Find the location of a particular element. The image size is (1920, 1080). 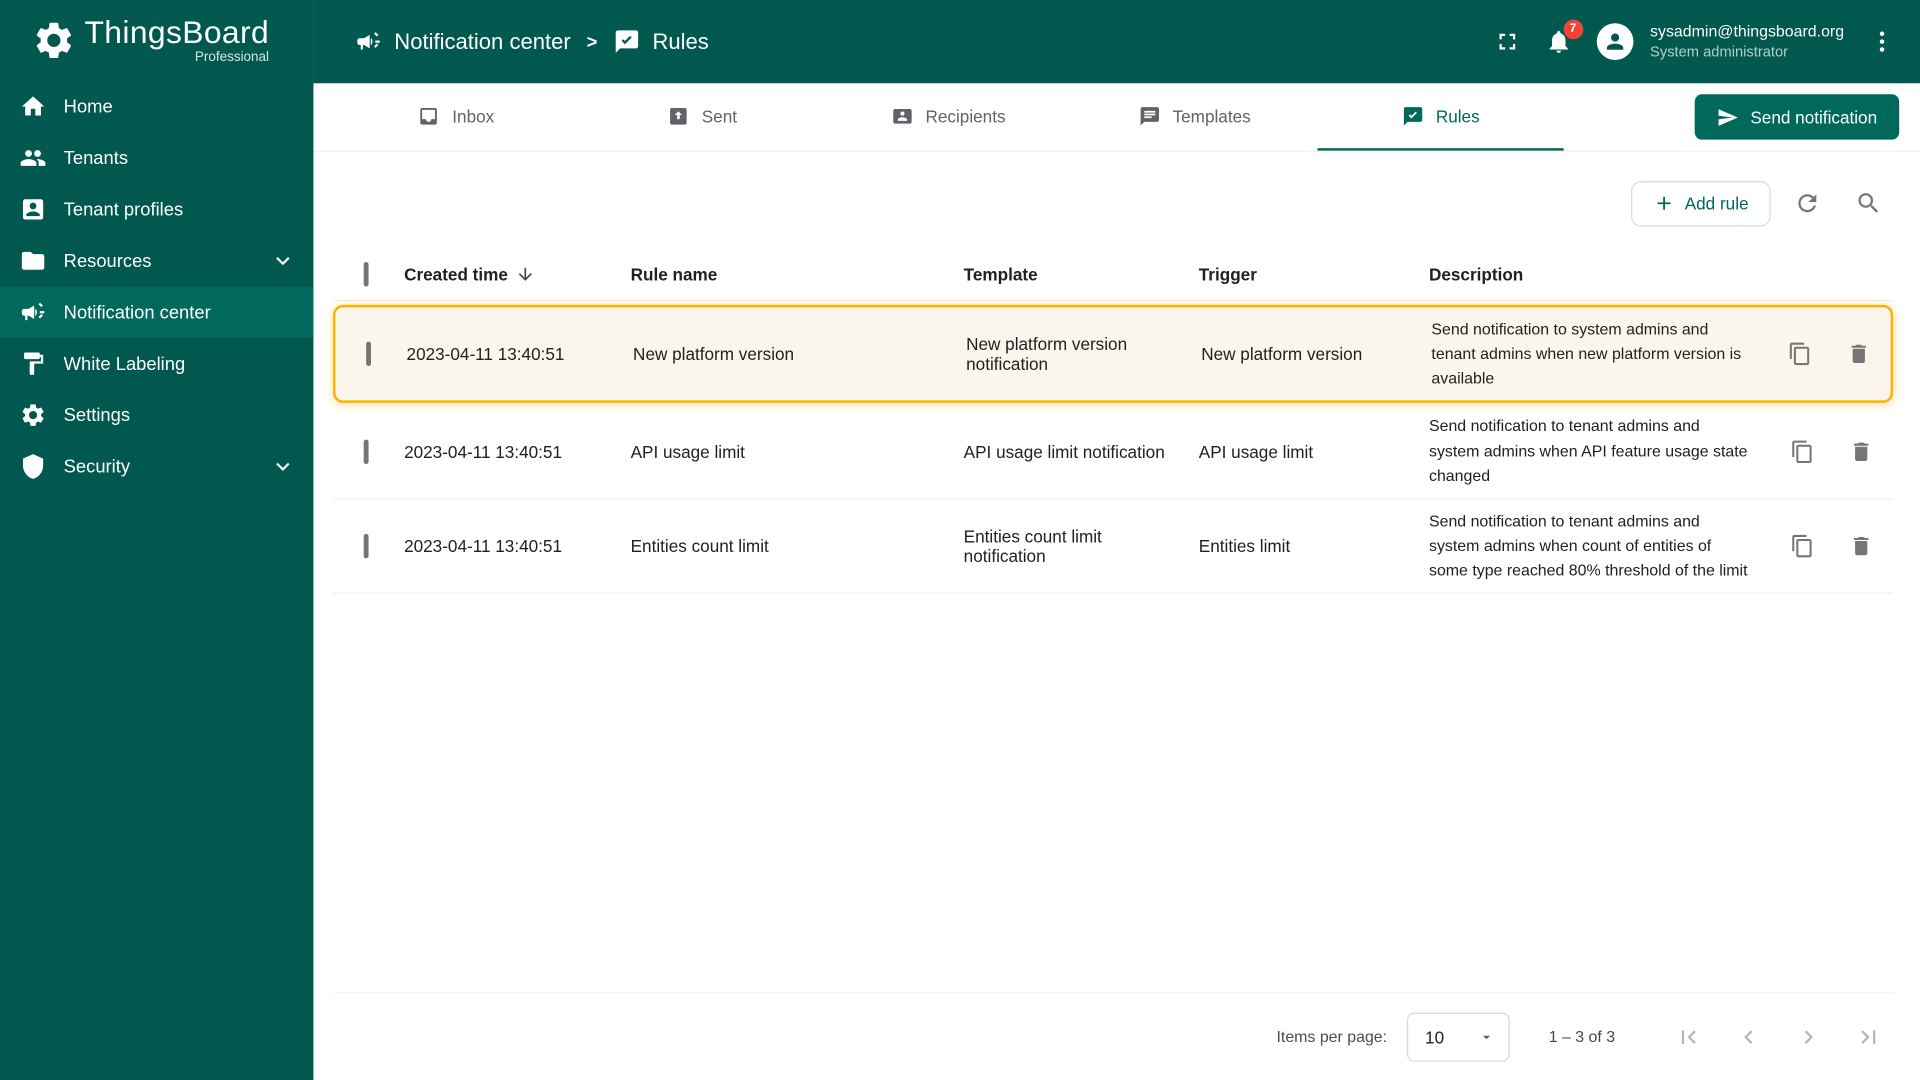

tab-recipients: Recipients is located at coordinates (948, 116).